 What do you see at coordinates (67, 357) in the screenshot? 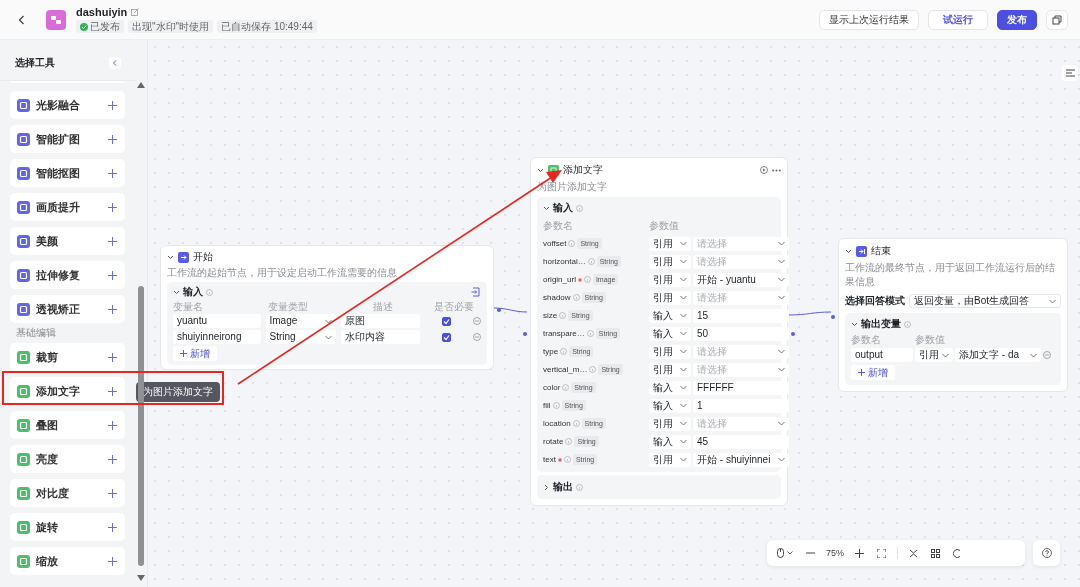
I see `tool-item: 裁剪` at bounding box center [67, 357].